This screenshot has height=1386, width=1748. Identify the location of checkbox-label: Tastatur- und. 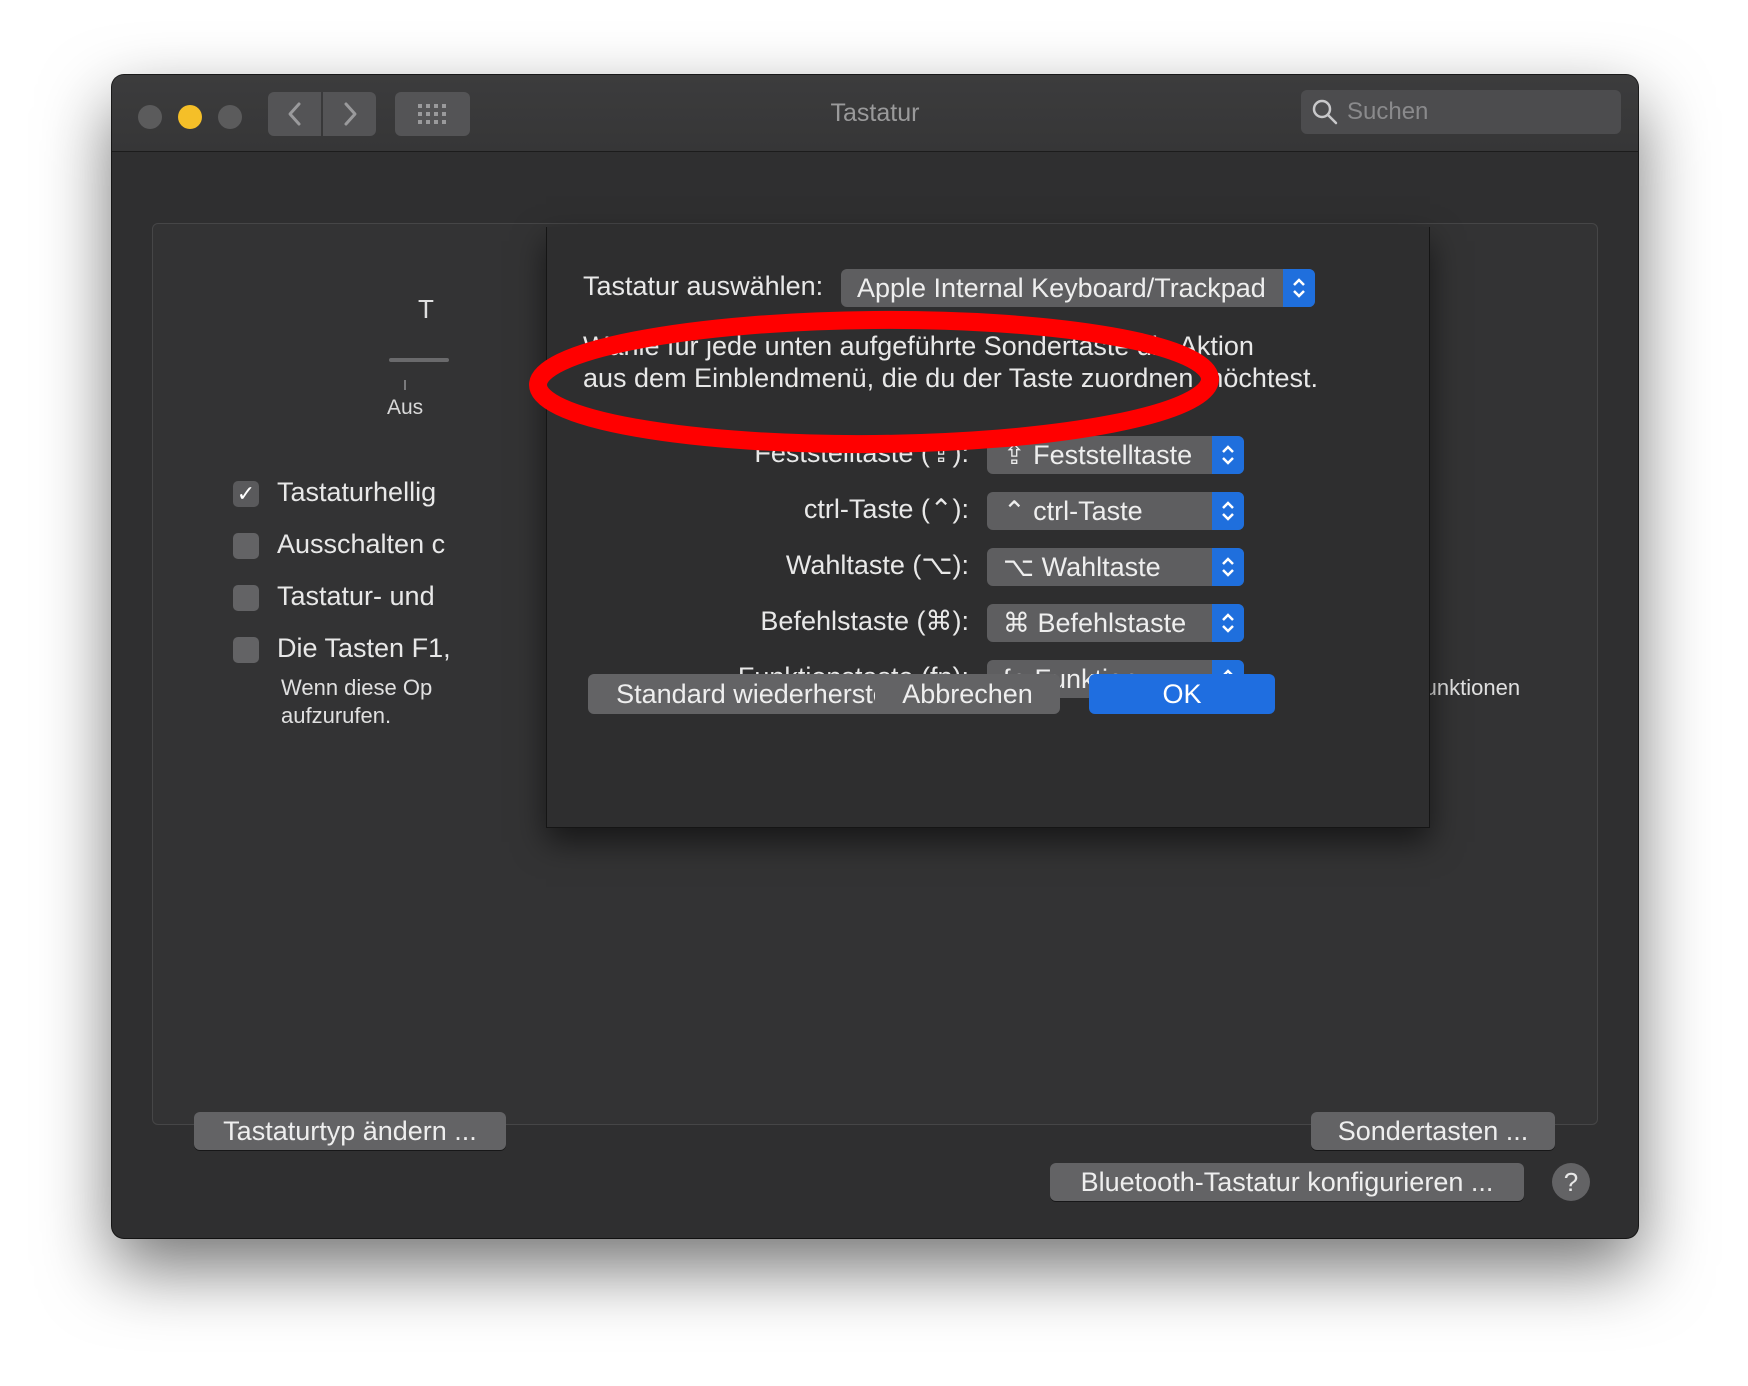
(356, 596).